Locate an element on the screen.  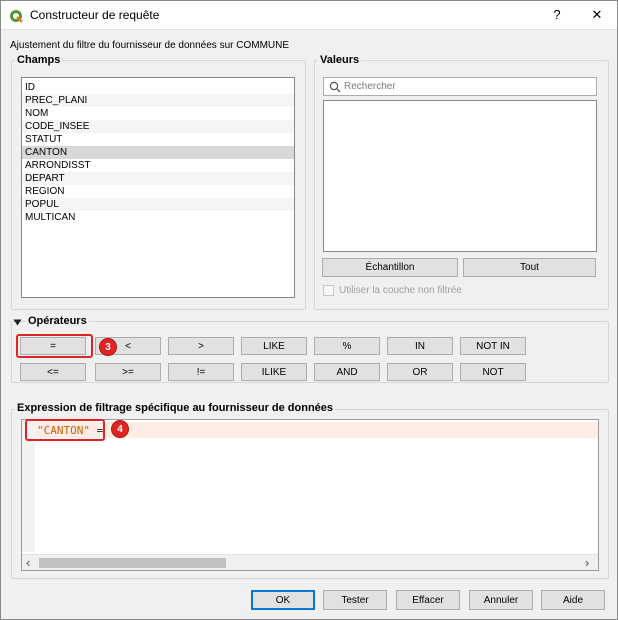
help-button: Aide is located at coordinates (573, 600).